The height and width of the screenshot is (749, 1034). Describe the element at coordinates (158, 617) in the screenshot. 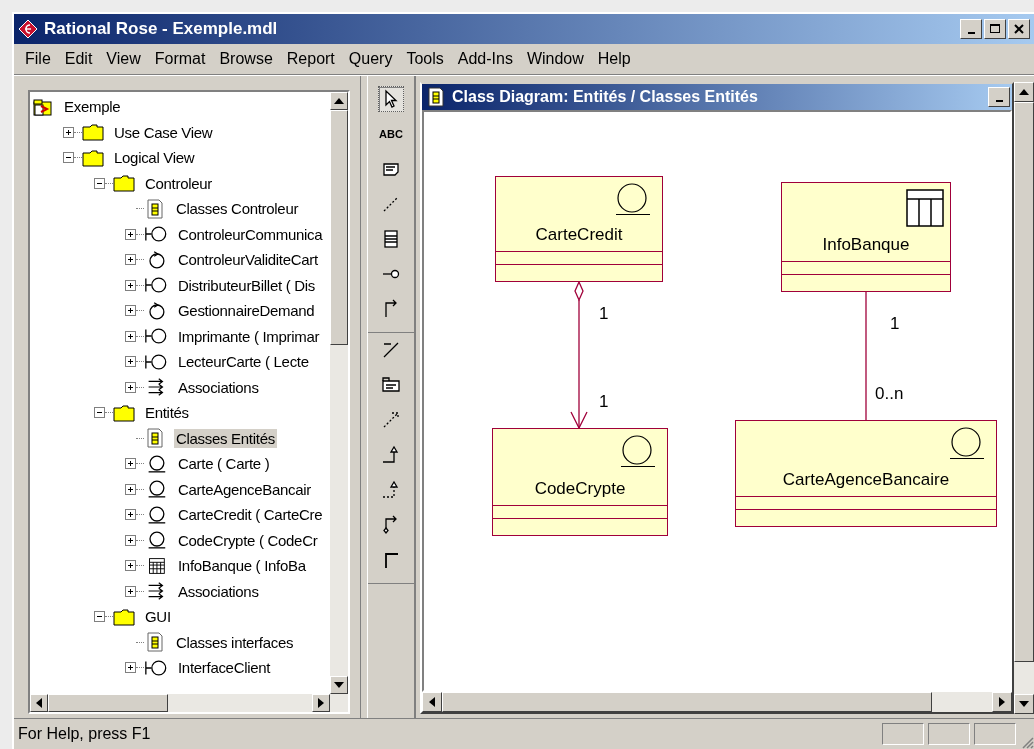

I see `tree-item: GUI` at that location.